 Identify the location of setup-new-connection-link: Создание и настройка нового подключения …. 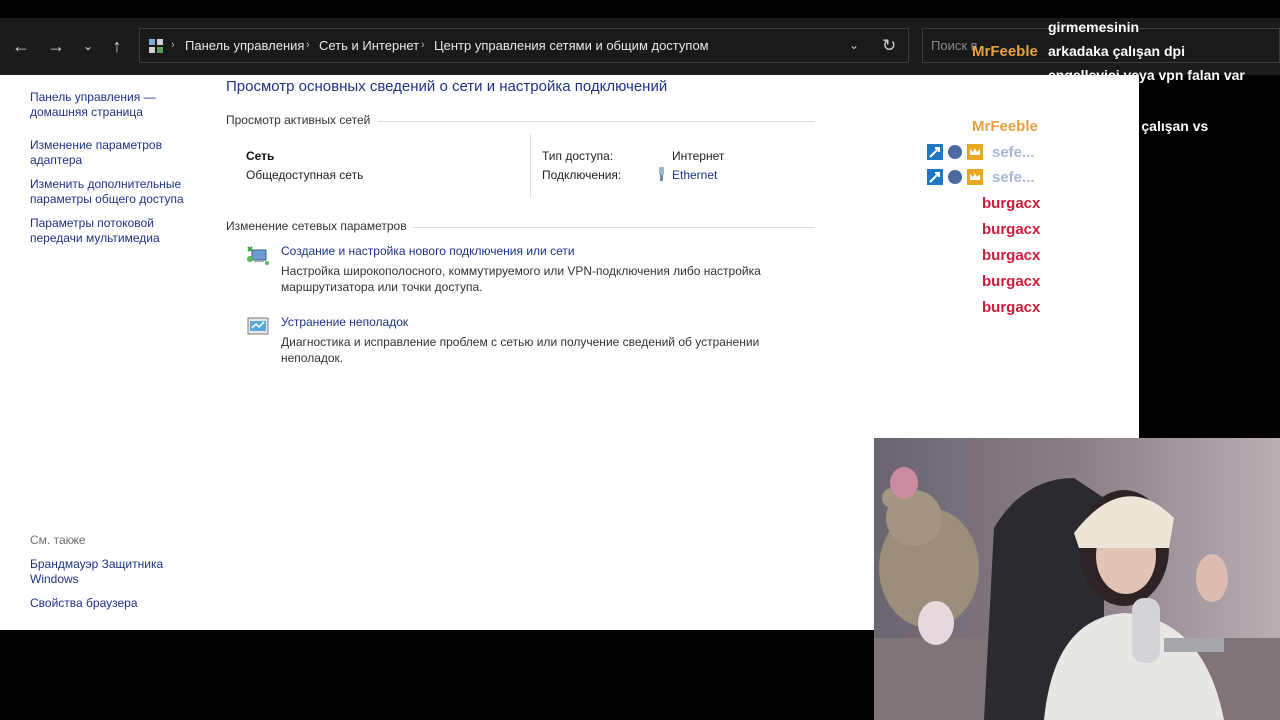
(428, 251).